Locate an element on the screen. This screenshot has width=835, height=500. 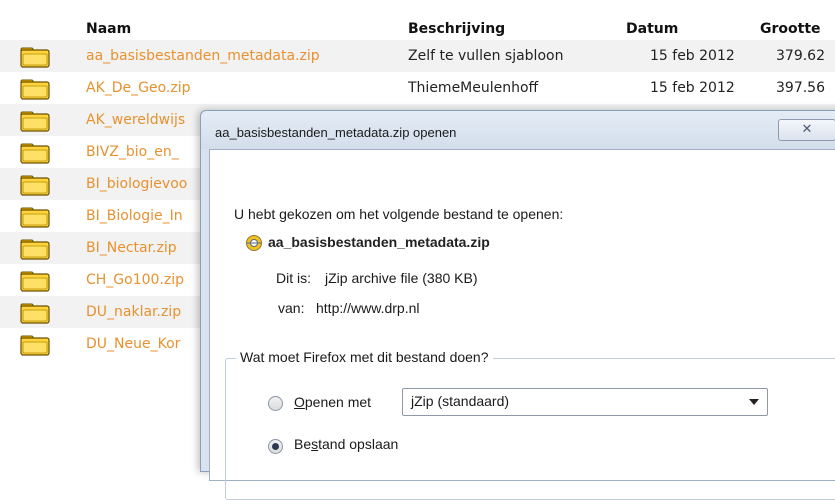
file-description: Zelf te vullen sjabloon is located at coordinates (486, 56).